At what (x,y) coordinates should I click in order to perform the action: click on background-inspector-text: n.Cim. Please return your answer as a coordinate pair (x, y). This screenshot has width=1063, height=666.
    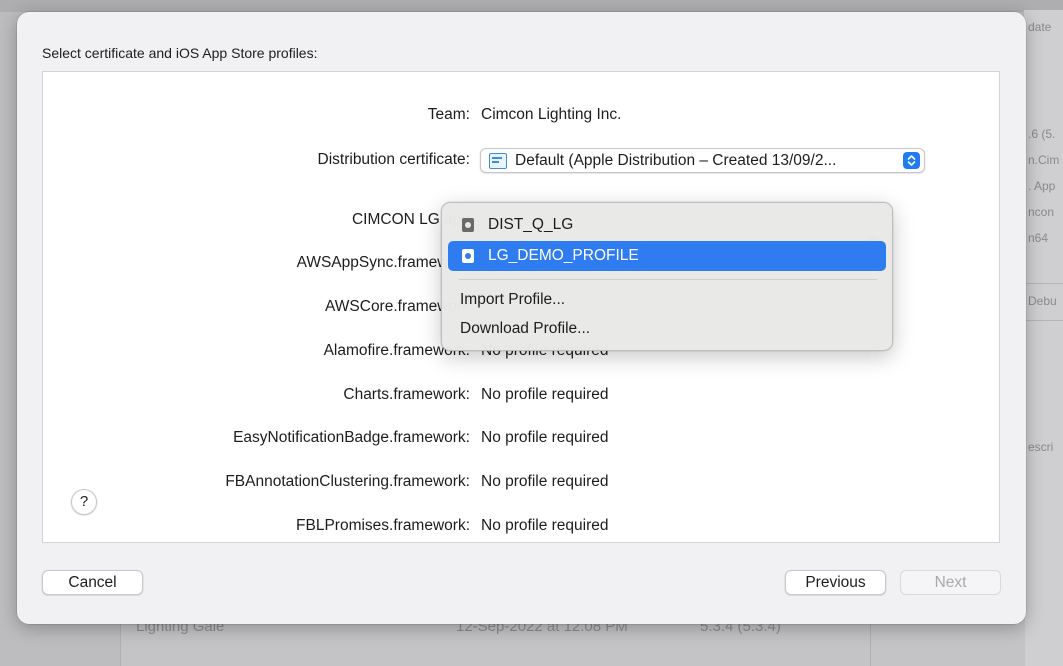
    Looking at the image, I should click on (1044, 160).